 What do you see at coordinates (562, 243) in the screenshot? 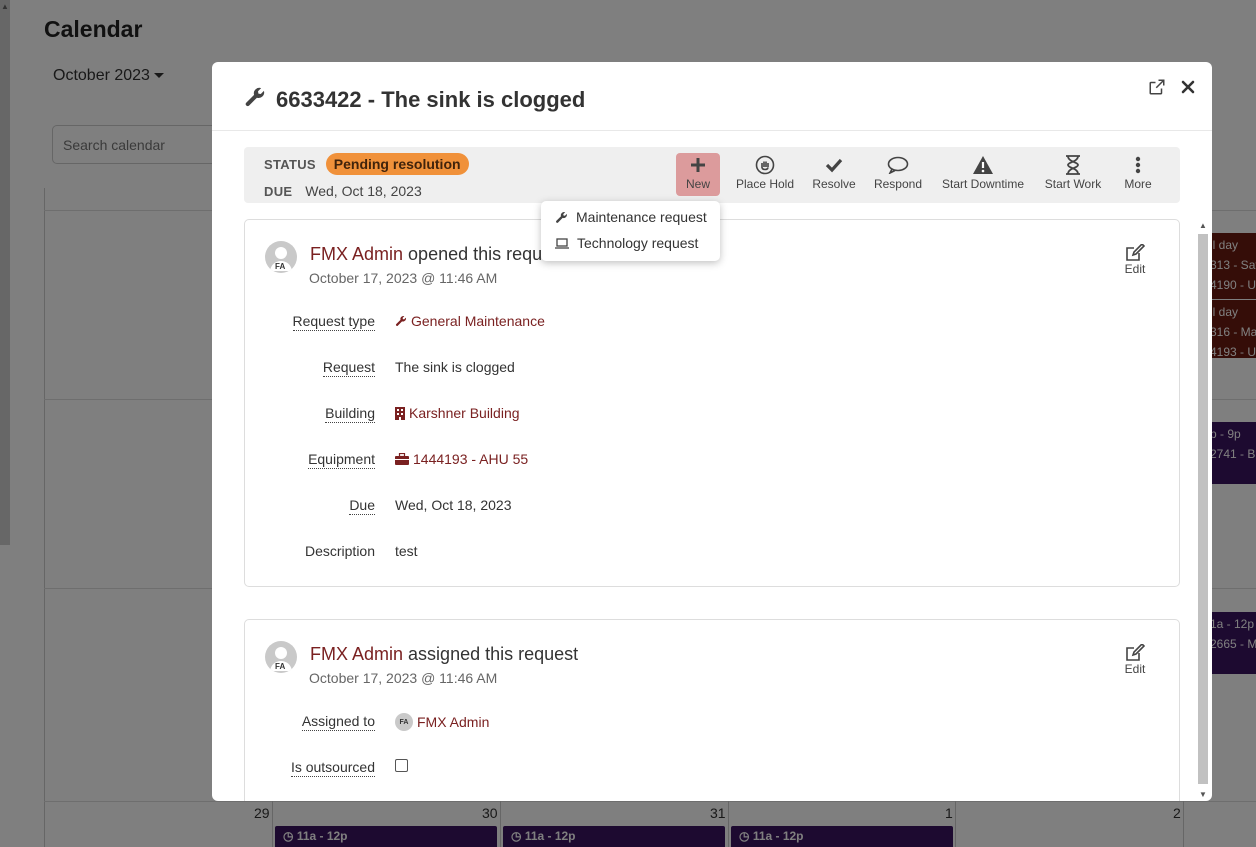
I see `laptop-icon` at bounding box center [562, 243].